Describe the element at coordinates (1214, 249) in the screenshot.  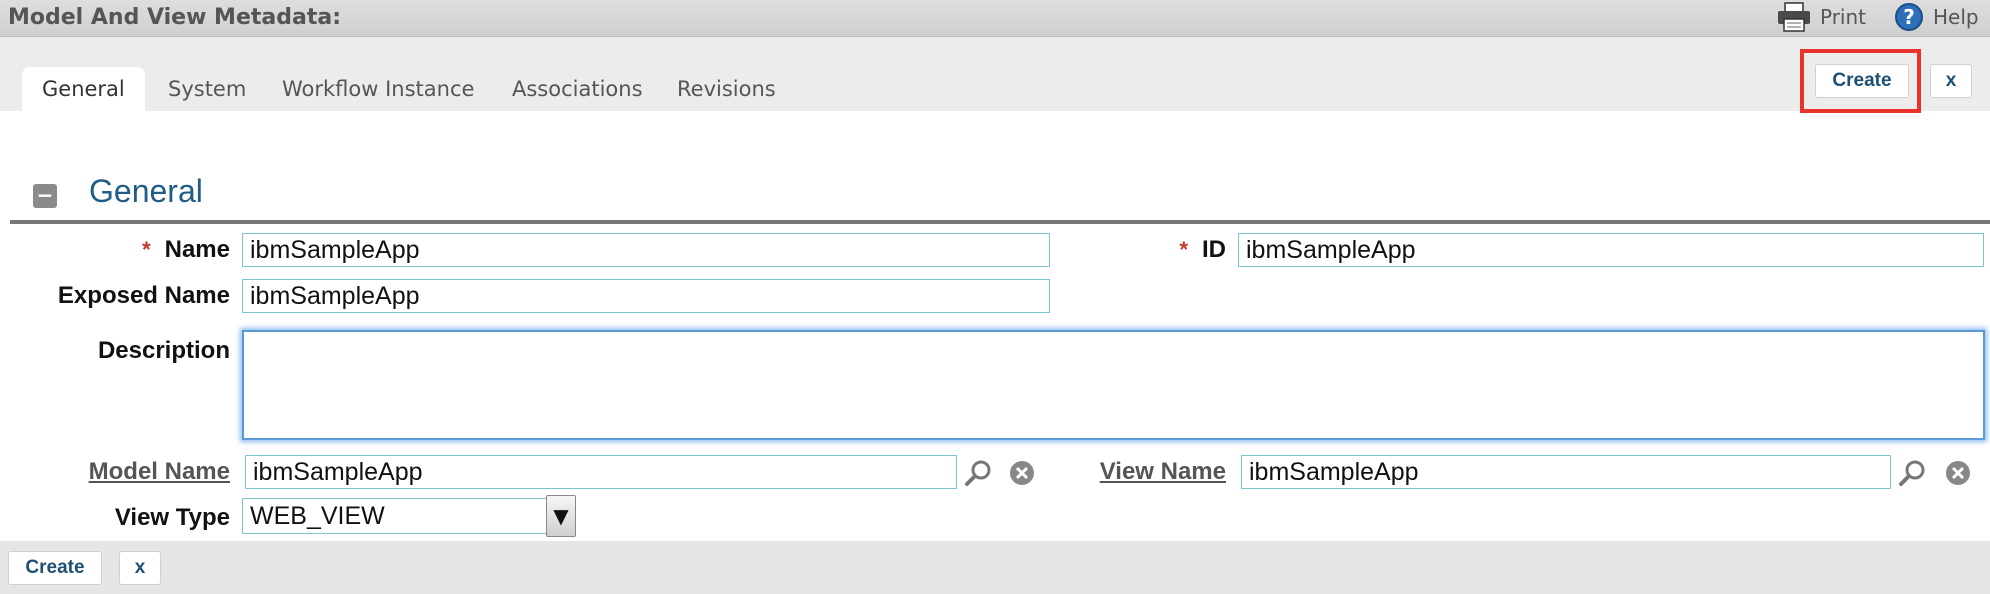
I see `id-label: ID` at that location.